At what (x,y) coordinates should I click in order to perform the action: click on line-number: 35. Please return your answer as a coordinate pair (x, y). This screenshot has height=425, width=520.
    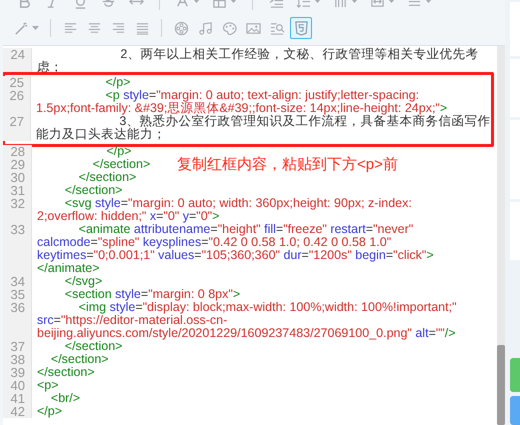
    Looking at the image, I should click on (18, 294).